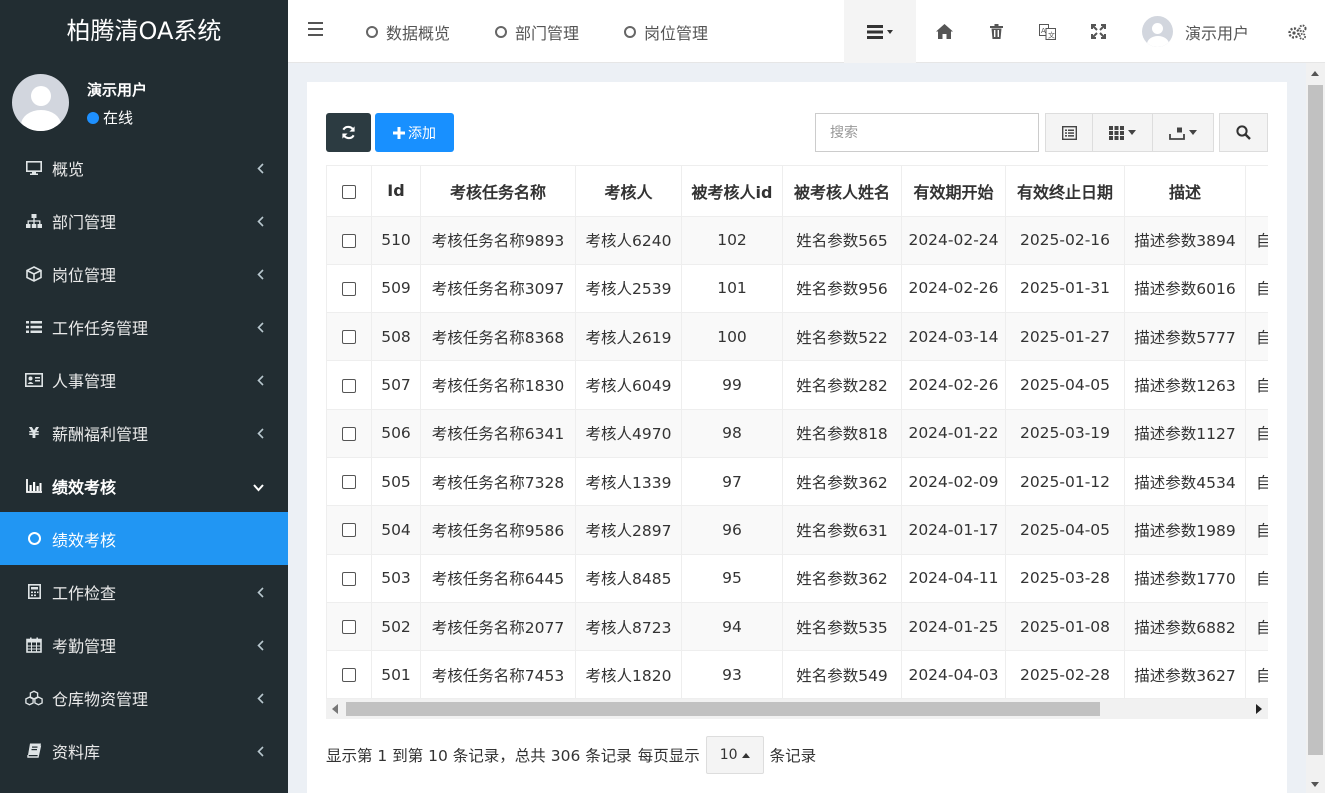  Describe the element at coordinates (1183, 132) in the screenshot. I see `export-dropdown-button` at that location.